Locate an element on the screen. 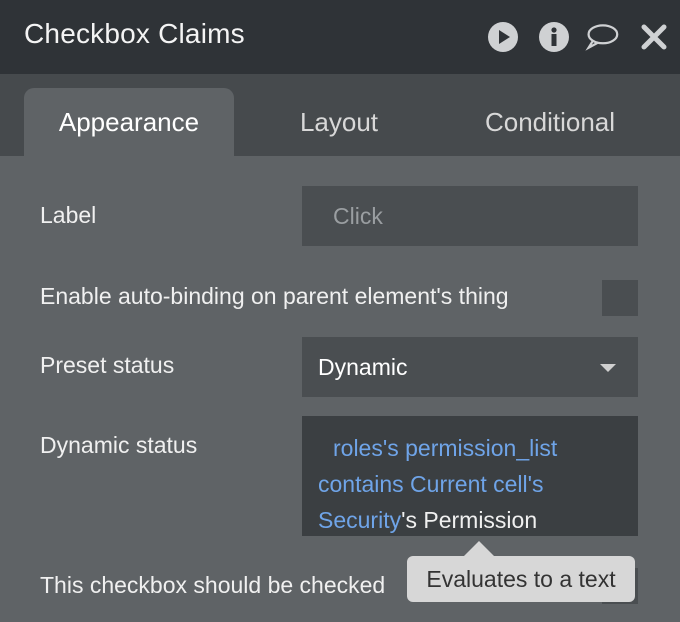  expression-token: 's Permission is located at coordinates (469, 520).